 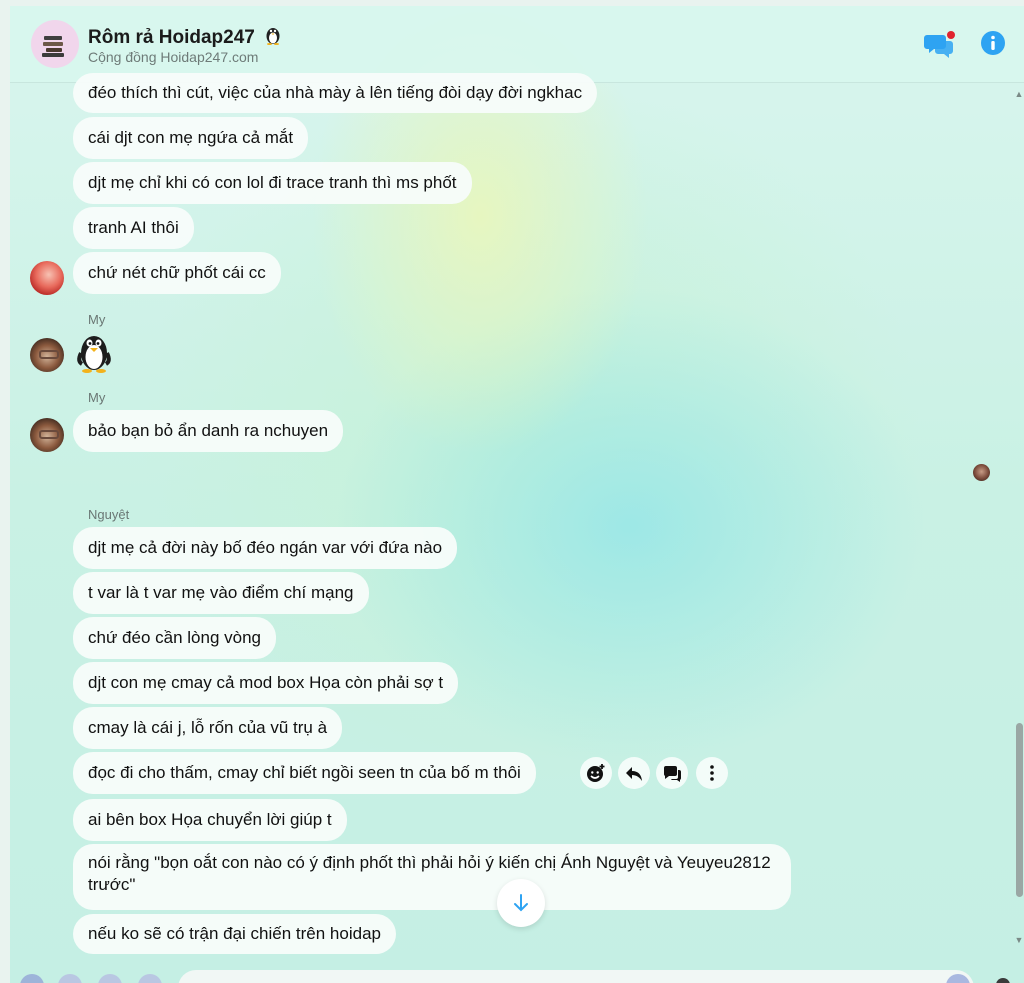 I want to click on message-bubble: ai bên box Họa chuyển lời giúp t, so click(x=210, y=820).